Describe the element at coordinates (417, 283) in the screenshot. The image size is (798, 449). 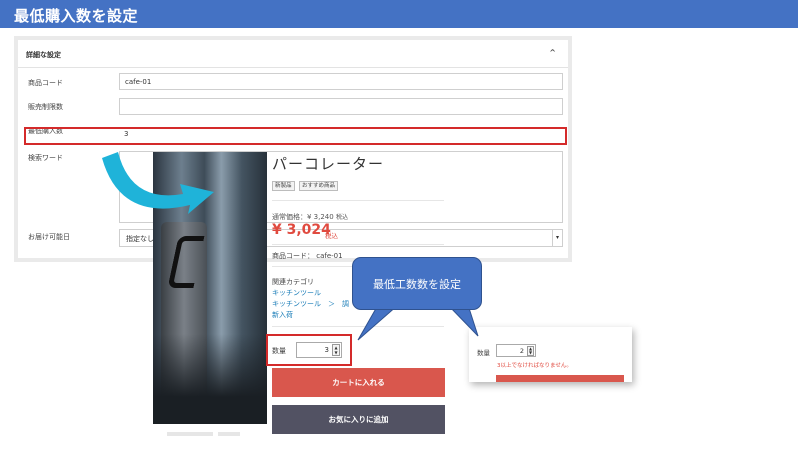
I see `callout-bubble: 最低工数数を設定` at that location.